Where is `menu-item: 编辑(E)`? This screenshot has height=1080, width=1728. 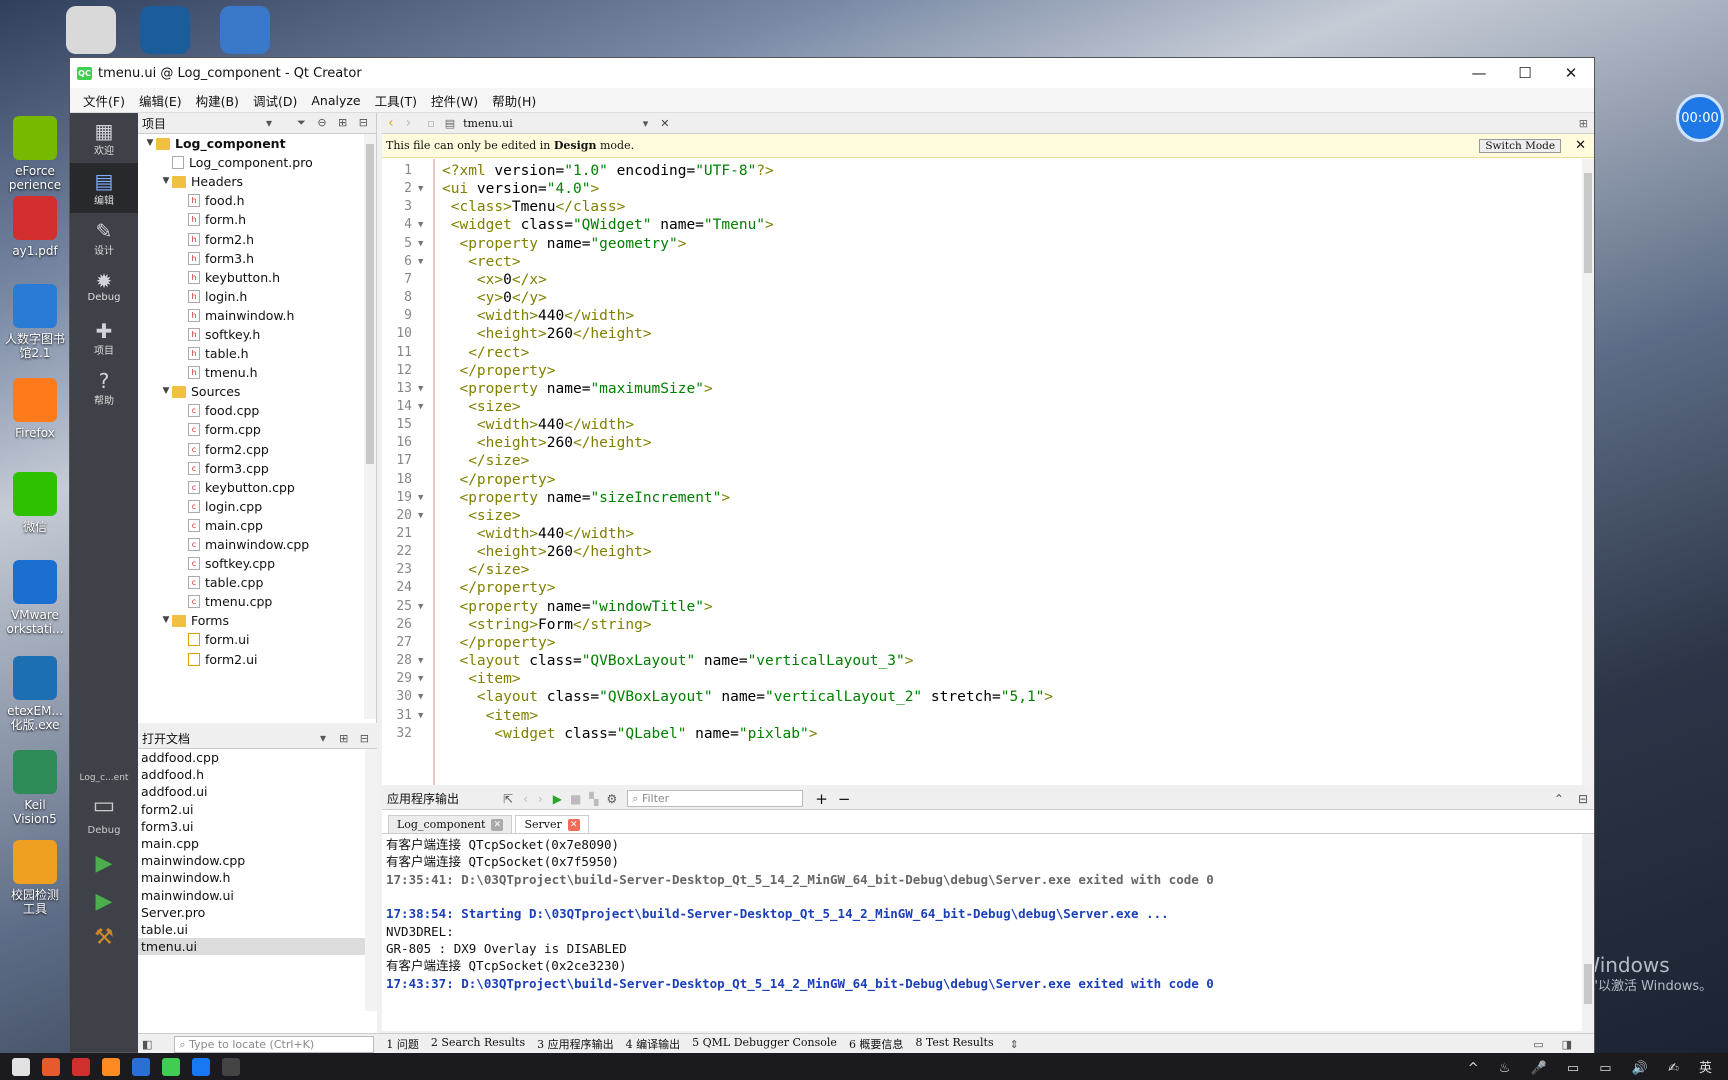 menu-item: 编辑(E) is located at coordinates (160, 100).